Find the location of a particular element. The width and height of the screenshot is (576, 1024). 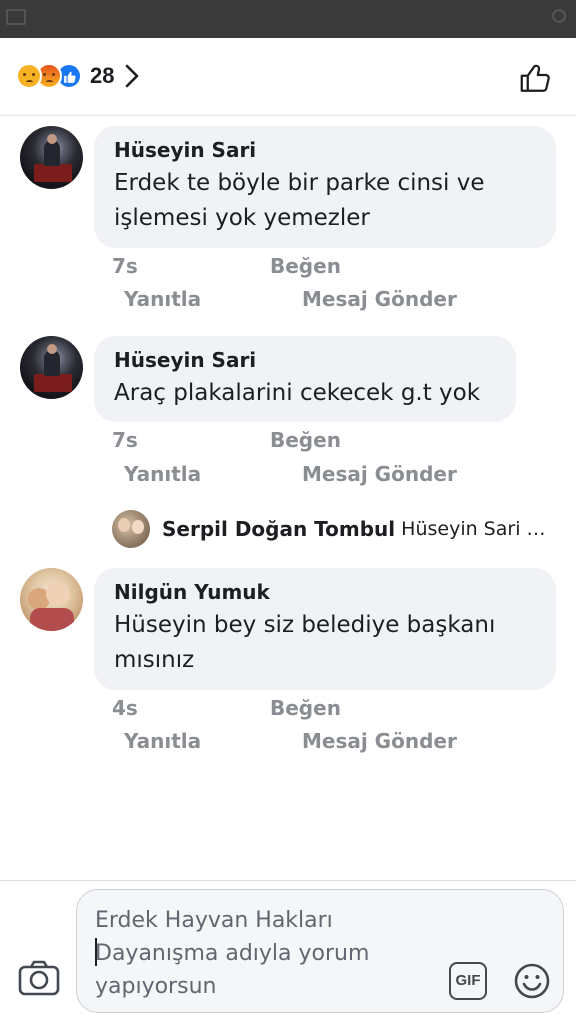

reactions-count: 28 is located at coordinates (102, 75).